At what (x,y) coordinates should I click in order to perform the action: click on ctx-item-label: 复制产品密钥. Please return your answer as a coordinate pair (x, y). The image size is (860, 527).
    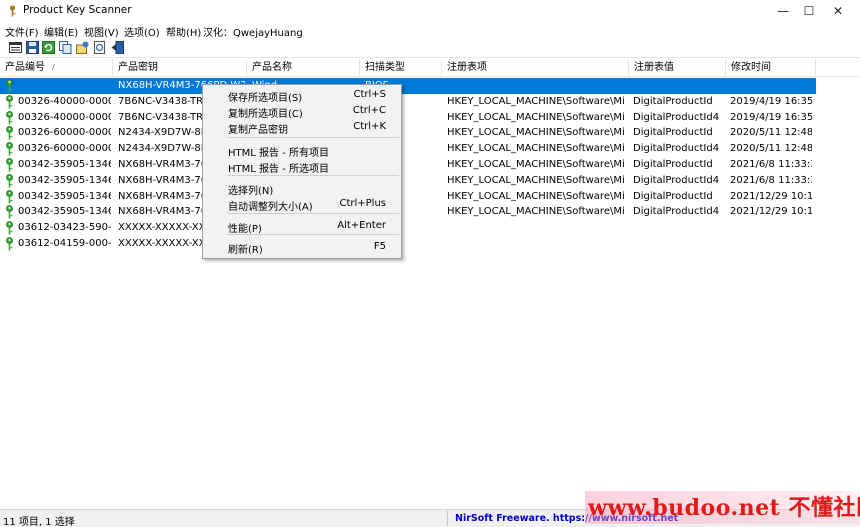
    Looking at the image, I should click on (258, 130).